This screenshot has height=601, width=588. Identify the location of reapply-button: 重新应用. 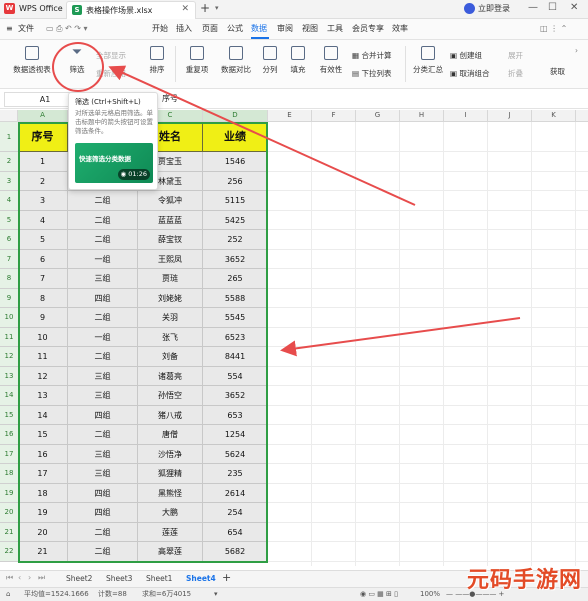
(111, 73).